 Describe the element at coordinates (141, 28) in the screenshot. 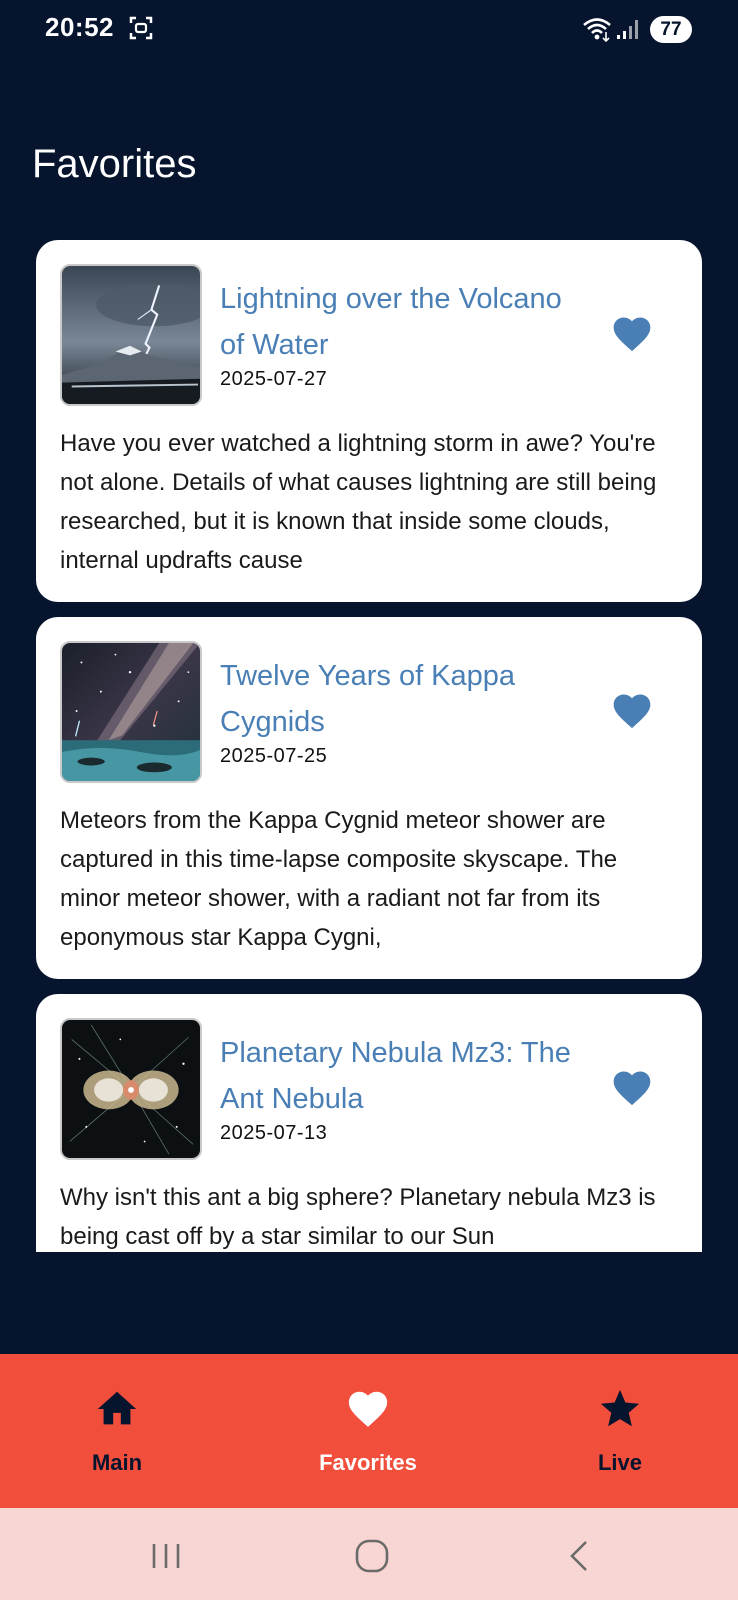

I see `screenshot-icon` at that location.